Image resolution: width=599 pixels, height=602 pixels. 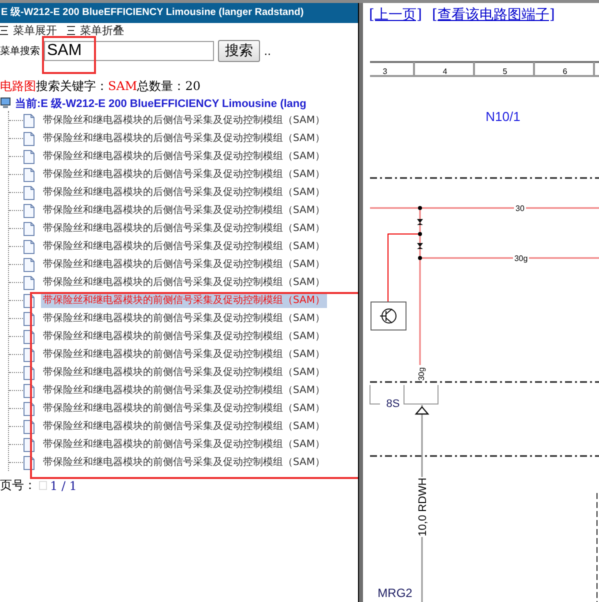 I want to click on connector-label: 8S, so click(x=393, y=404).